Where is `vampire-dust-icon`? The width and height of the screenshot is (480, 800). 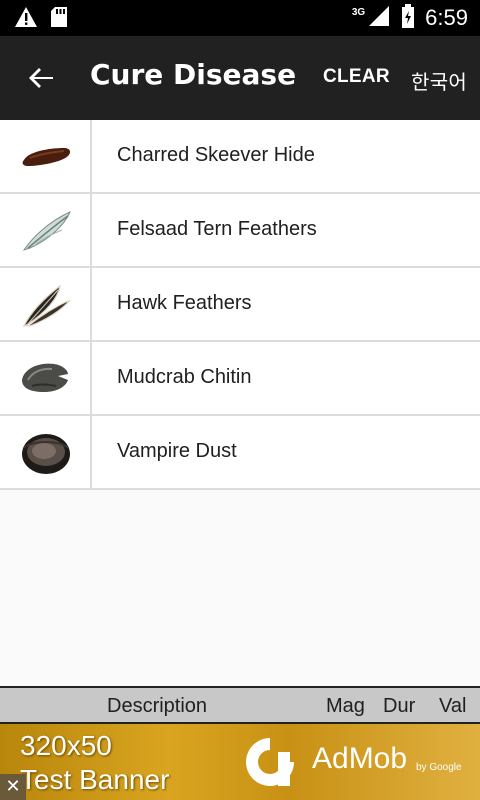
vampire-dust-icon is located at coordinates (46, 454).